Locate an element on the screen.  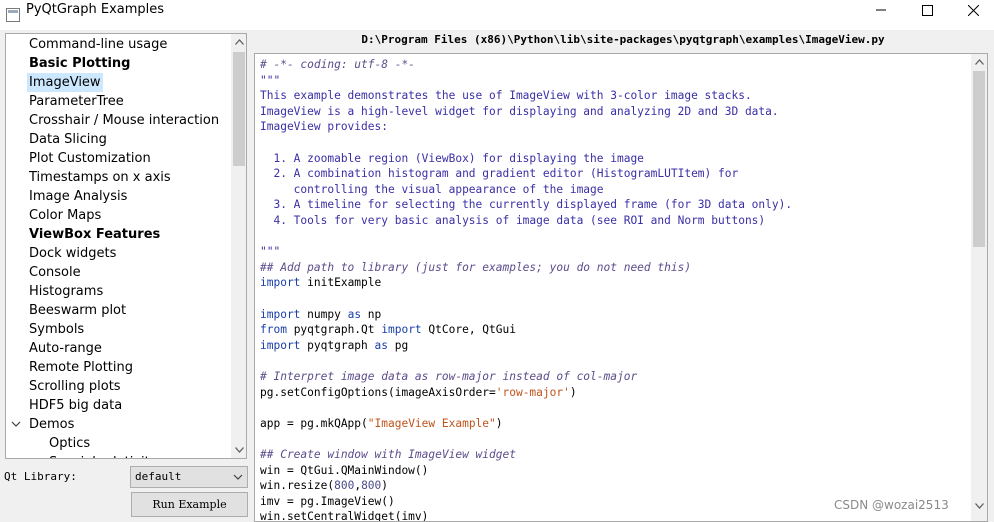
code-token: imv = pg.ImageView() is located at coordinates (327, 501).